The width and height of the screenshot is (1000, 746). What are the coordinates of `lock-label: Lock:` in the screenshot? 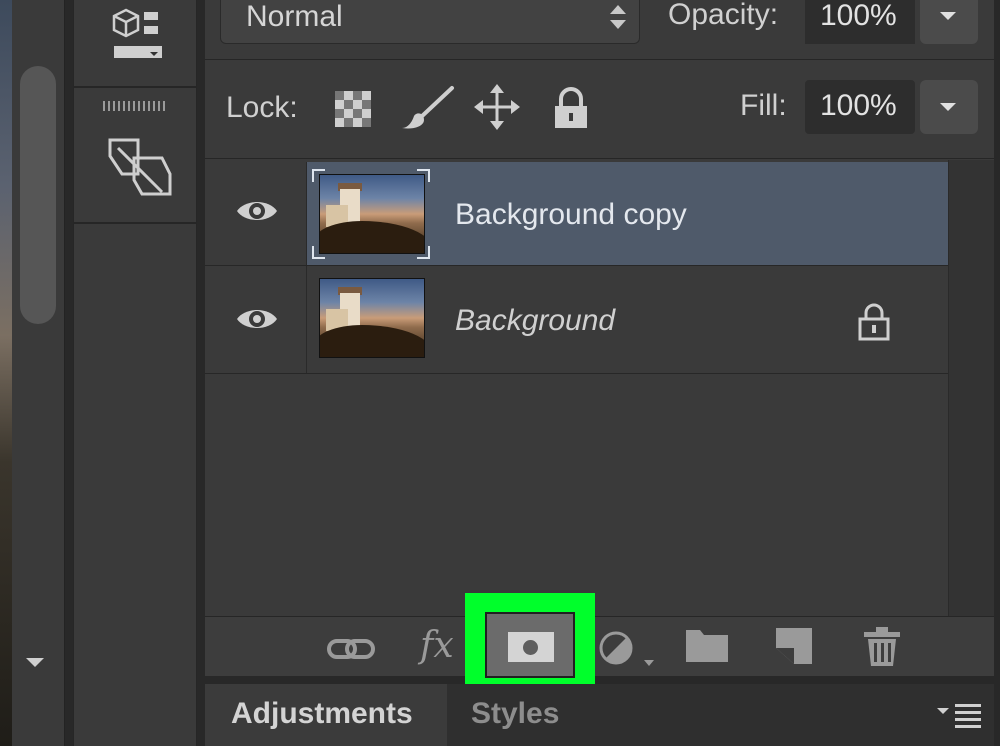 It's located at (262, 107).